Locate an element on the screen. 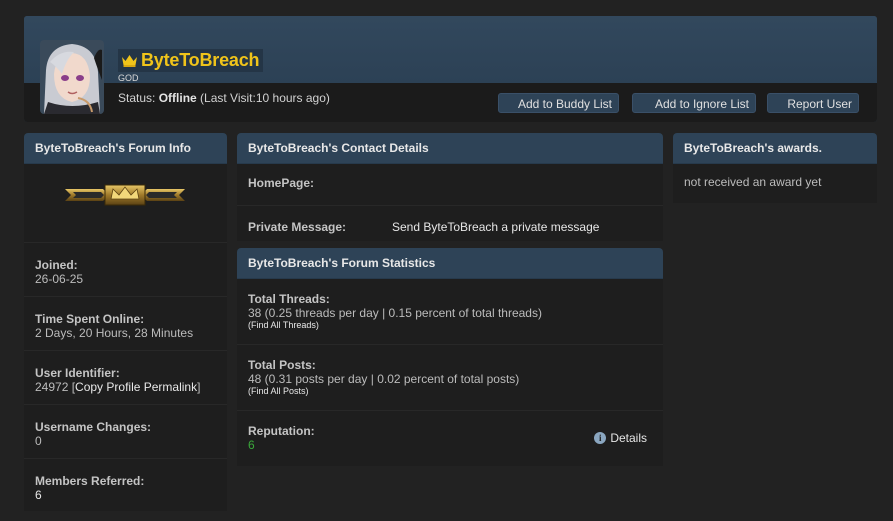  homepage-row: HomePage: is located at coordinates (450, 185).